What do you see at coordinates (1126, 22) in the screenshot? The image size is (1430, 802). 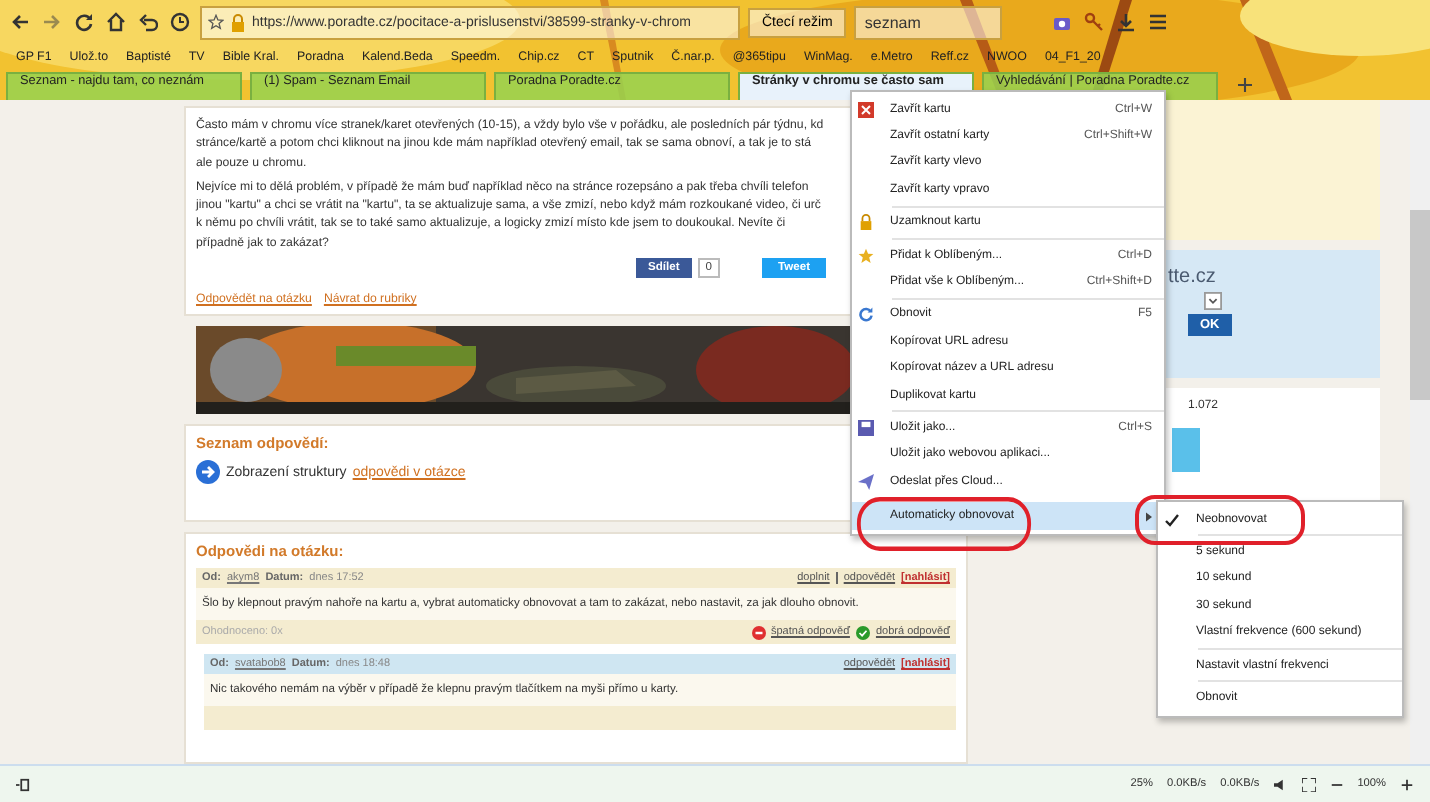 I see `download-icon` at bounding box center [1126, 22].